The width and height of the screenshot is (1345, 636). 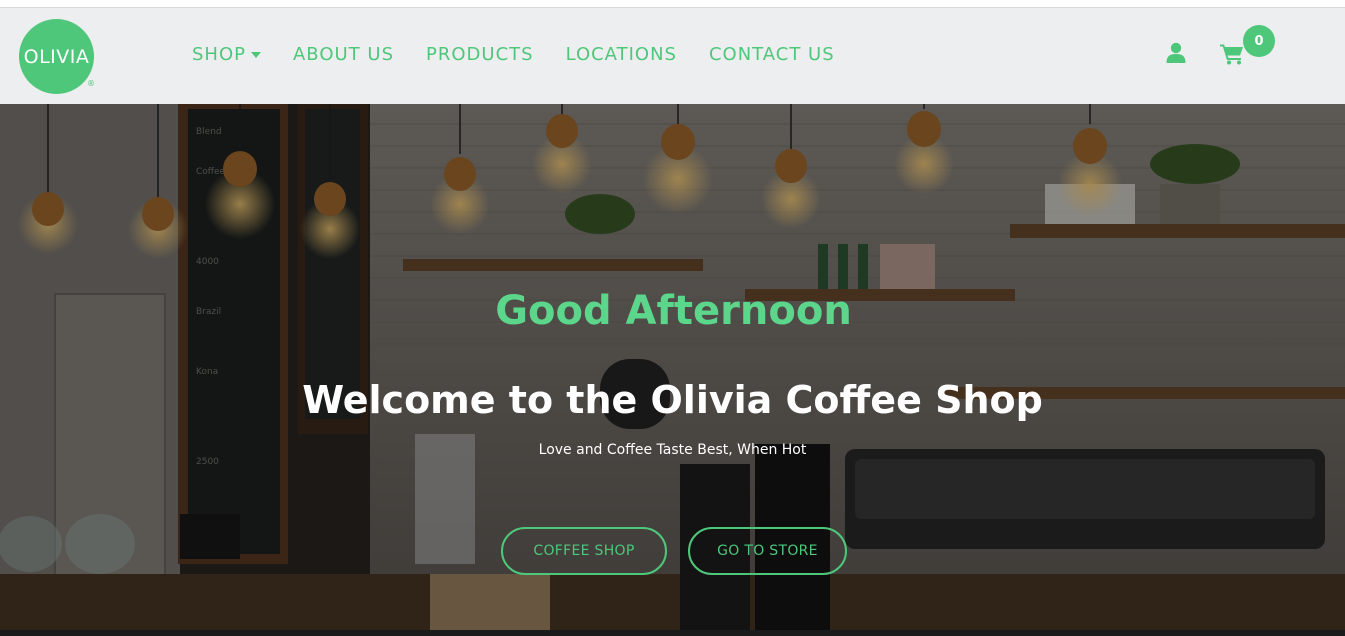 I want to click on nav-products: PRODUCTS, so click(x=480, y=54).